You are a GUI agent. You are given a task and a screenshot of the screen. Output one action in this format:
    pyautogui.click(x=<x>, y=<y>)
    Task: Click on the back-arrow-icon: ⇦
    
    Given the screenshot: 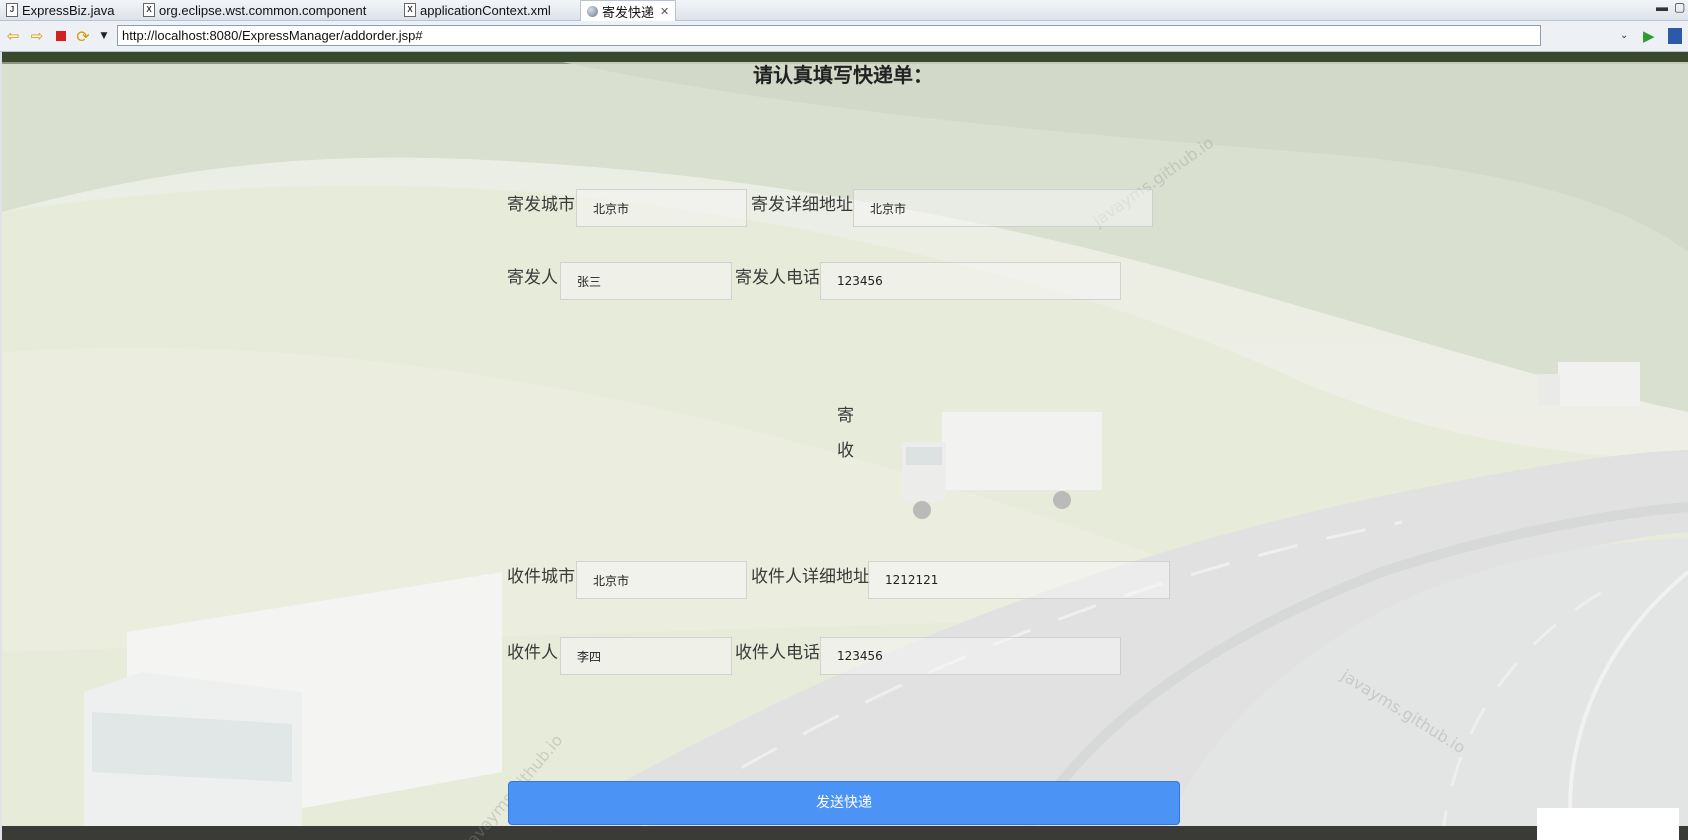 What is the action you would take?
    pyautogui.click(x=13, y=36)
    